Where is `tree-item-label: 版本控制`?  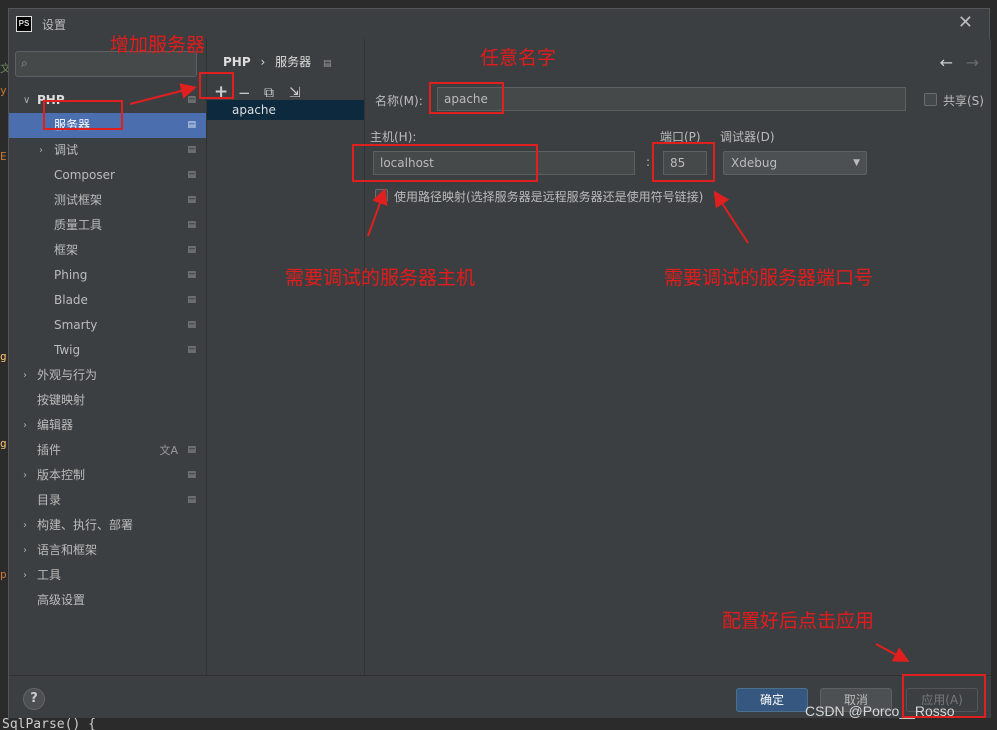
tree-item-label: 版本控制 is located at coordinates (61, 475).